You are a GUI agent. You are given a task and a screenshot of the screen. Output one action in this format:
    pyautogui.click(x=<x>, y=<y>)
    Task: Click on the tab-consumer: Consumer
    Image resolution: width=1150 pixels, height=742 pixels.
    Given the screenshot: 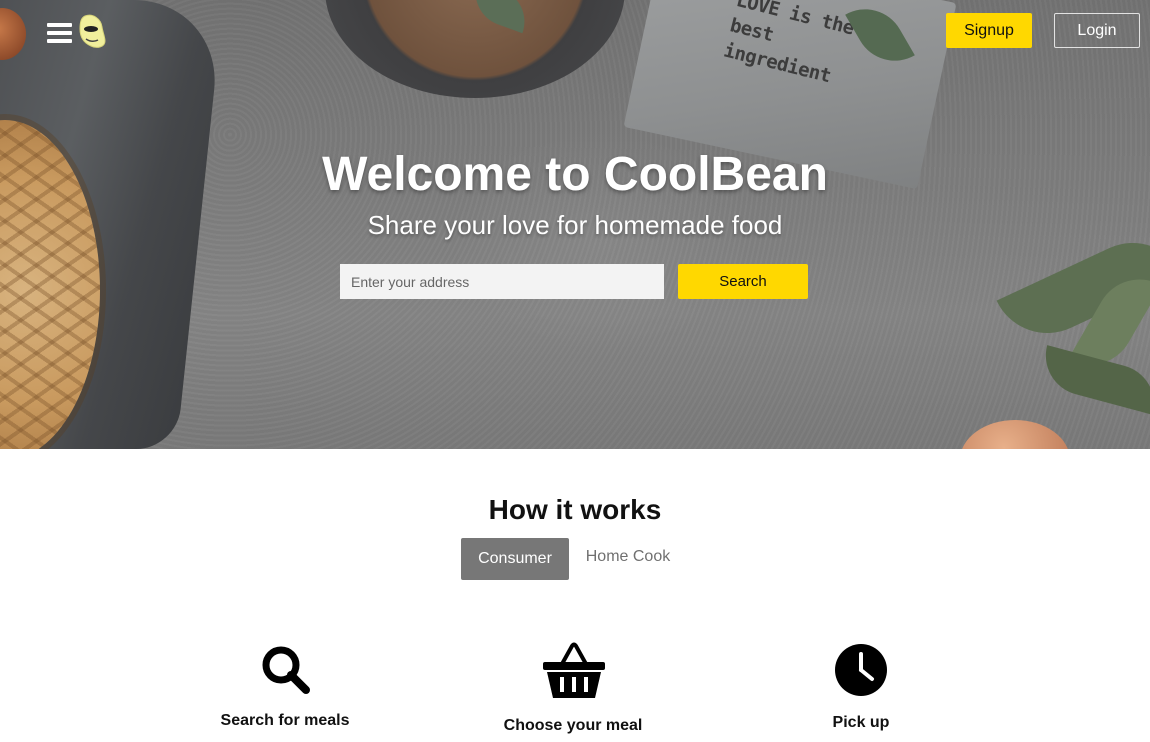 What is the action you would take?
    pyautogui.click(x=515, y=559)
    